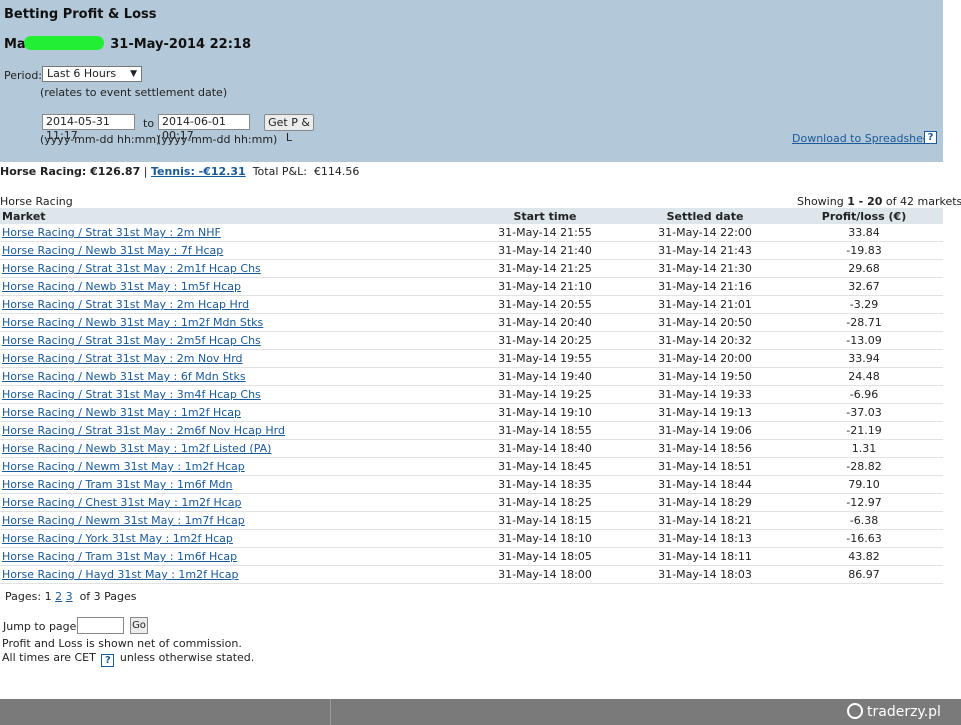  What do you see at coordinates (48, 596) in the screenshot?
I see `current-page: 1` at bounding box center [48, 596].